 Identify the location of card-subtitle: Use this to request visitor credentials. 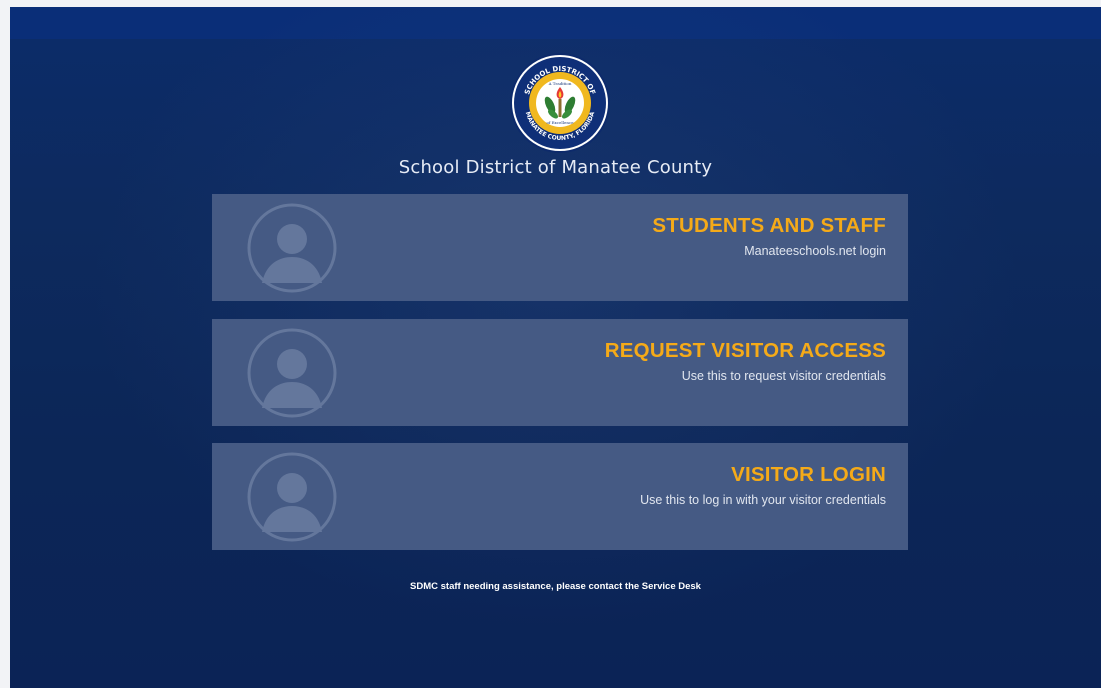
(783, 376).